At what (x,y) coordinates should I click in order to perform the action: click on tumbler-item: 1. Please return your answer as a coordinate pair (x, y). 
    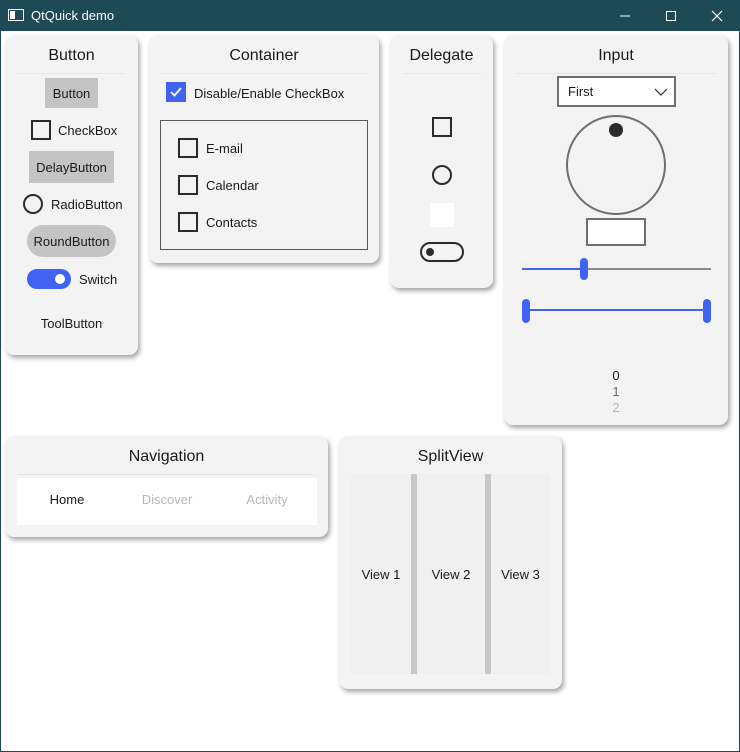
    Looking at the image, I should click on (616, 391).